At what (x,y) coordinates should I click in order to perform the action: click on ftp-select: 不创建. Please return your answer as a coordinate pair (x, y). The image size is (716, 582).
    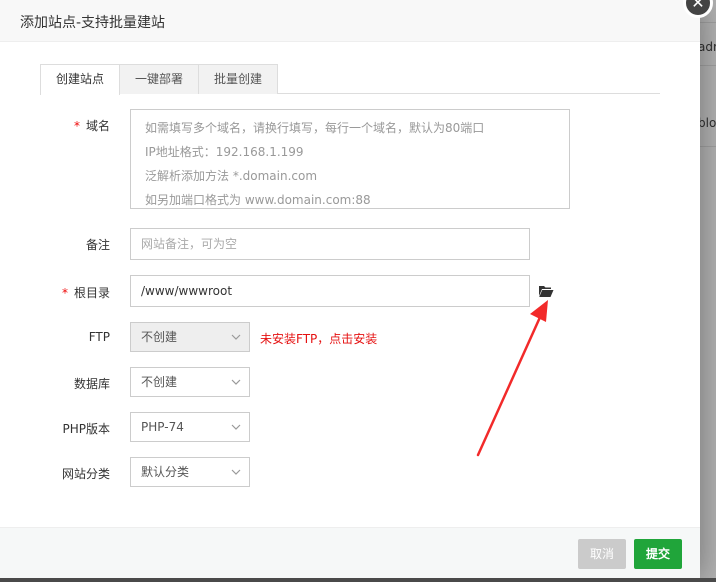
    Looking at the image, I should click on (190, 337).